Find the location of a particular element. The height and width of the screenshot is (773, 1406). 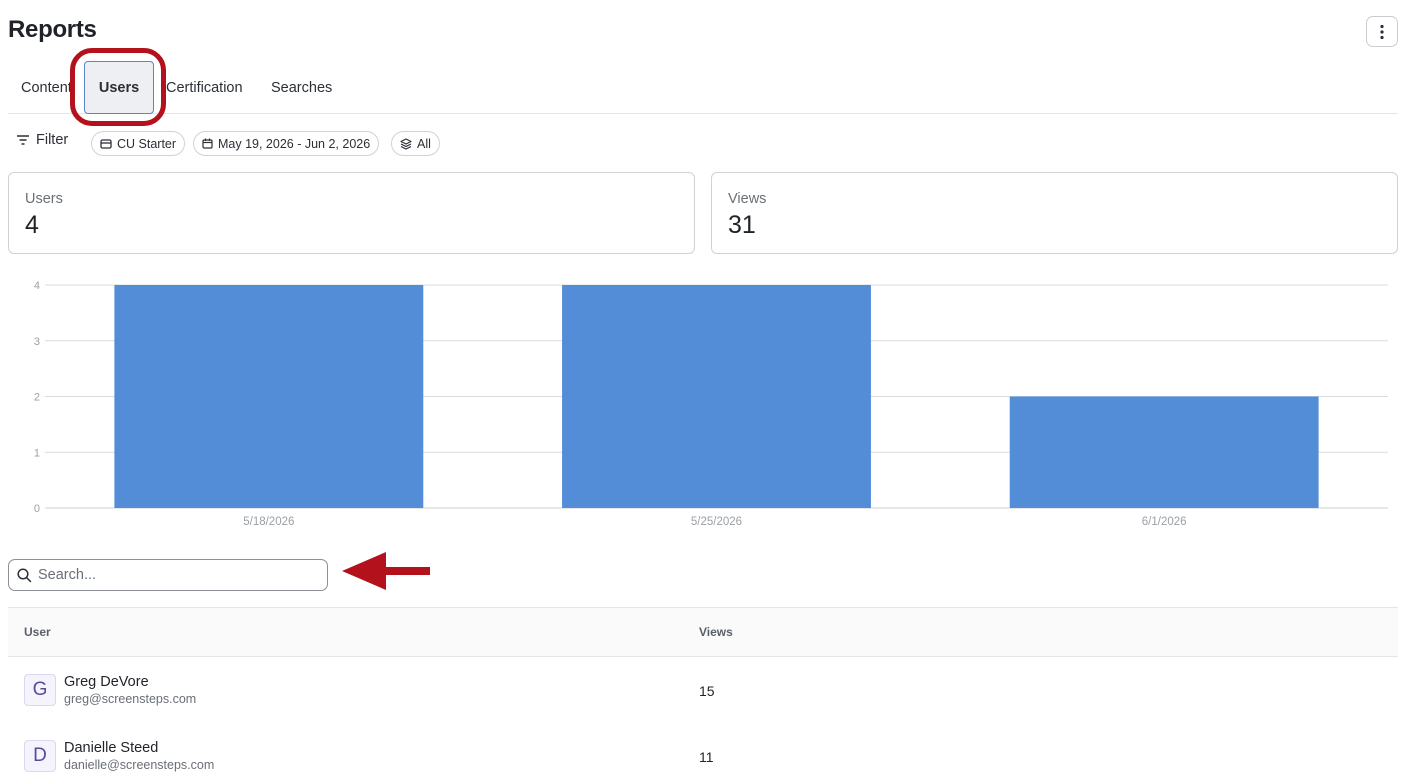

x-tick-label: 5/25/2026 is located at coordinates (716, 522).